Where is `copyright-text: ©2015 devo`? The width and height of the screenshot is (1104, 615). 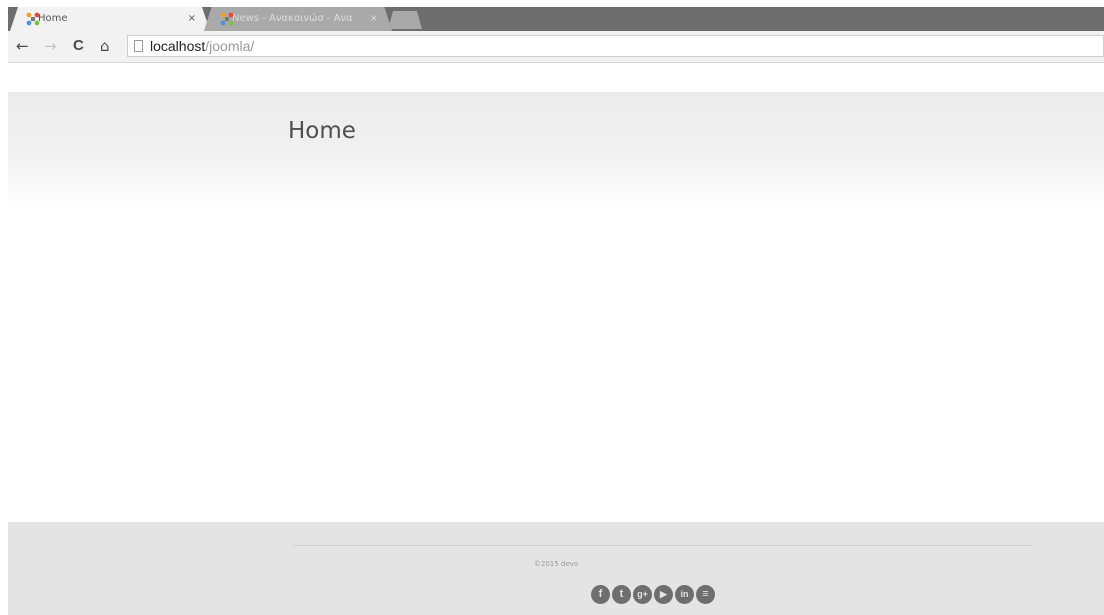
copyright-text: ©2015 devo is located at coordinates (556, 564).